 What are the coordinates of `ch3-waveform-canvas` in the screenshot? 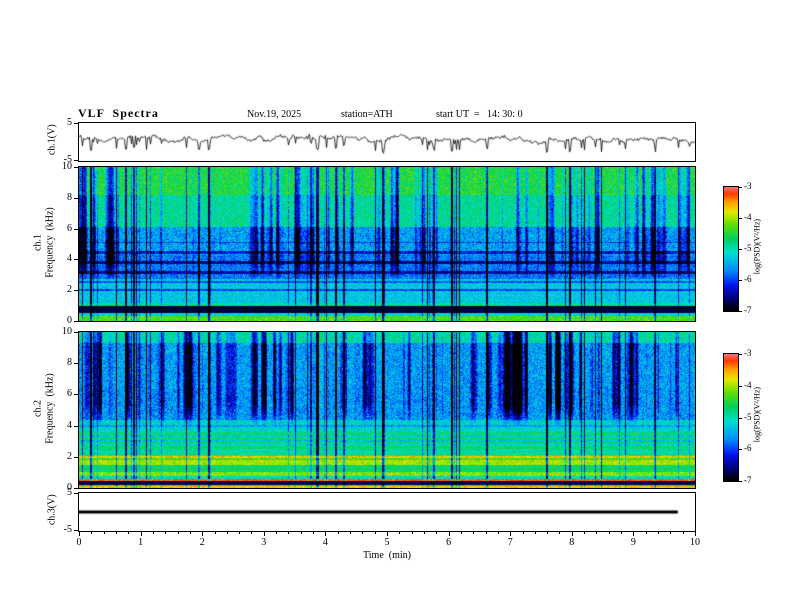 It's located at (387, 512).